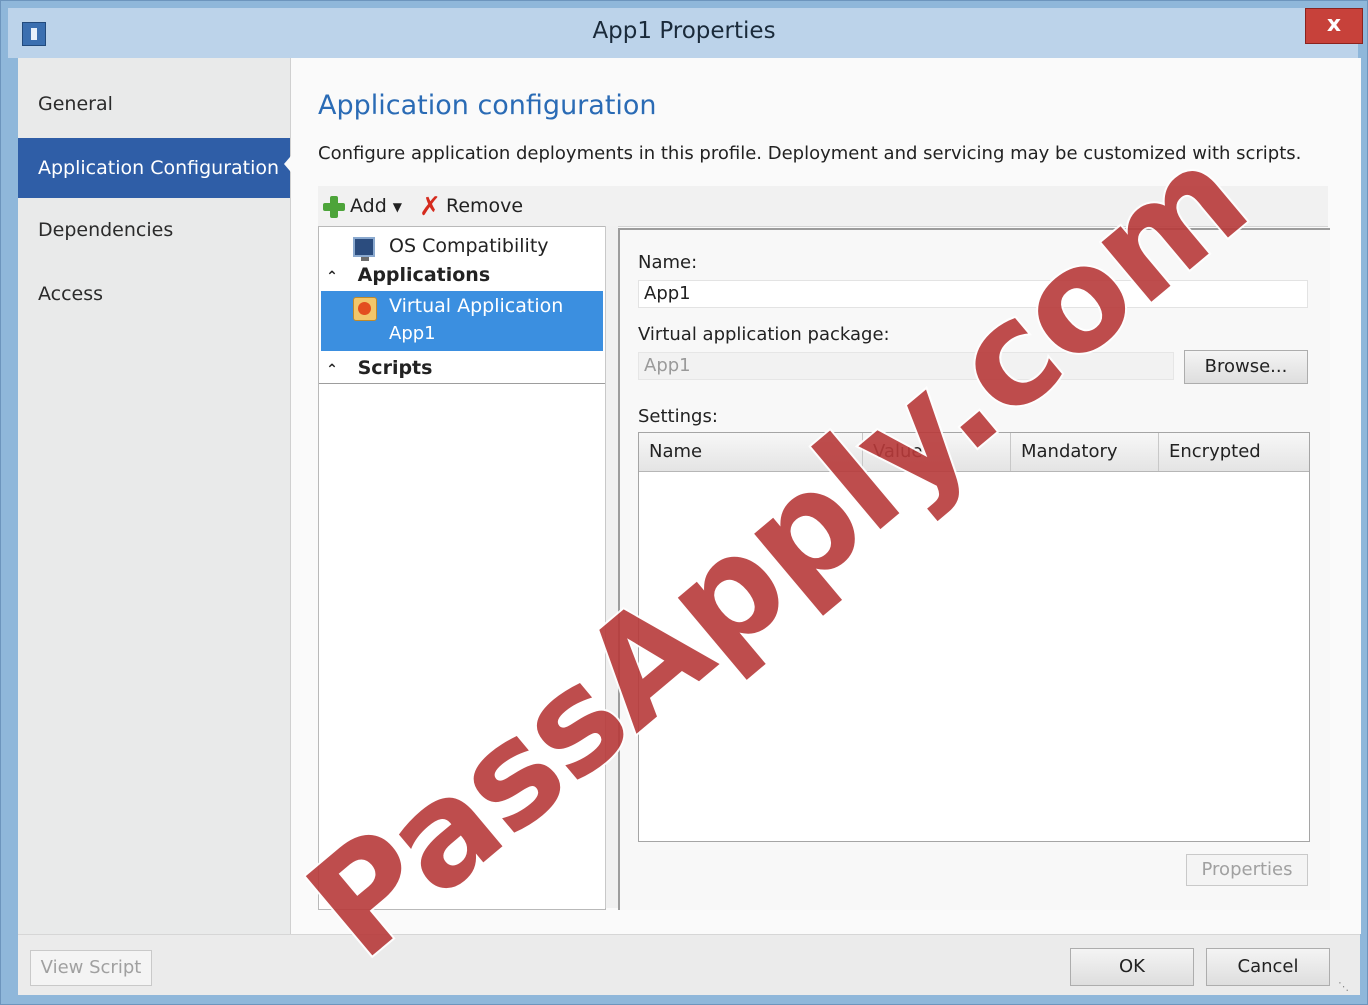 This screenshot has height=1005, width=1368. I want to click on close-button: x, so click(1334, 26).